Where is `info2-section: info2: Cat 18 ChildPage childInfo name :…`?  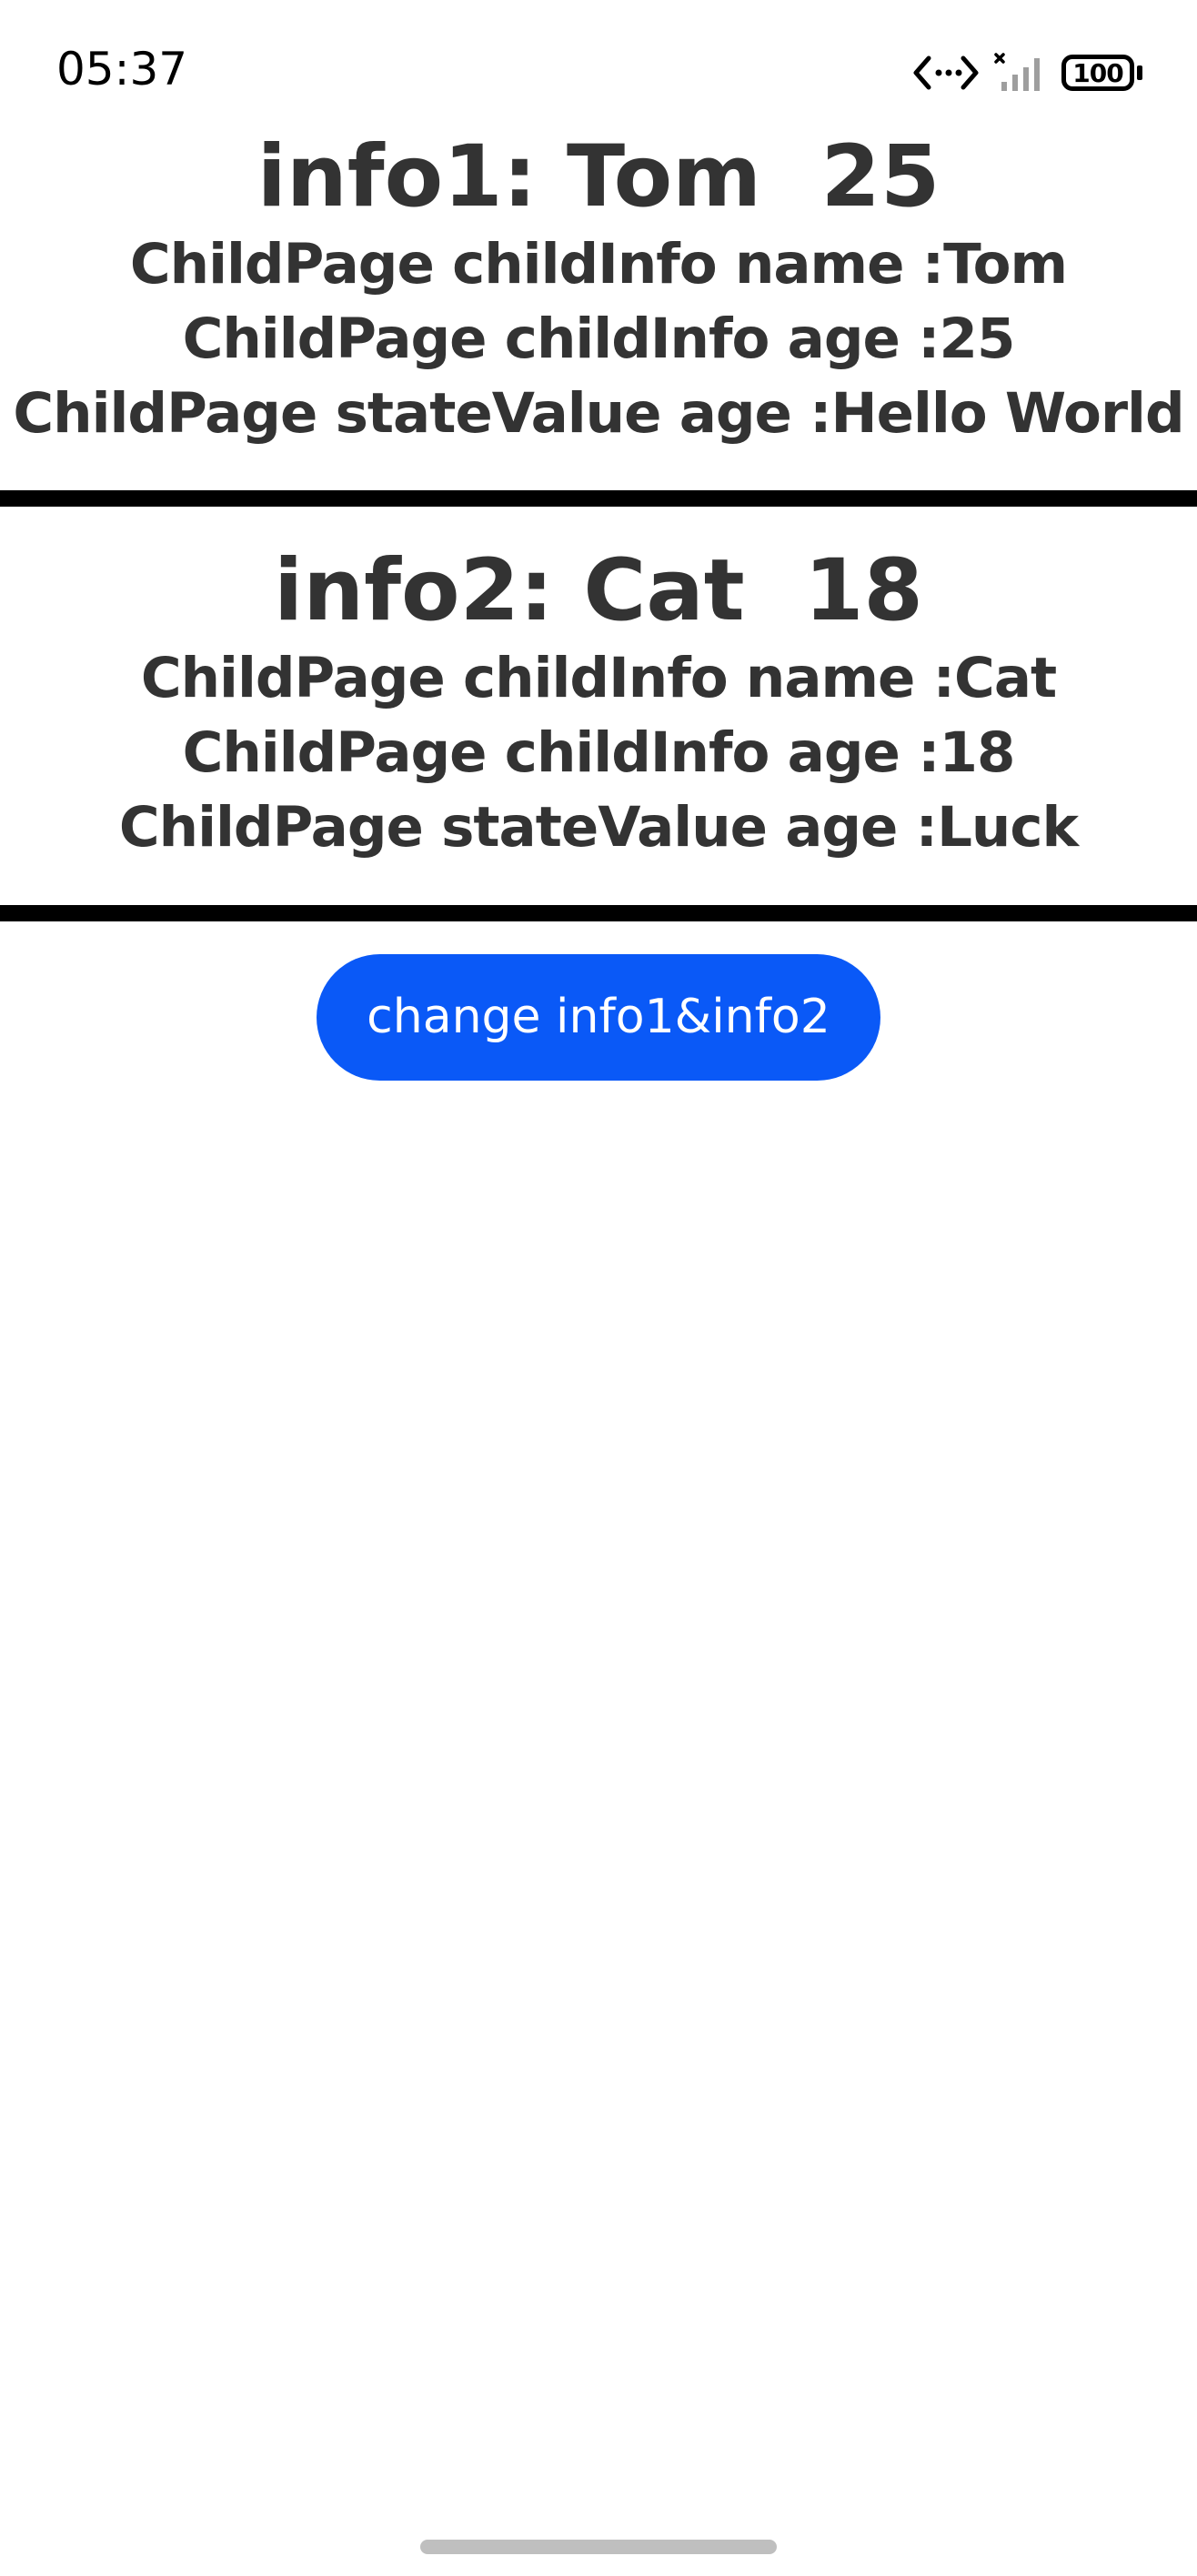 info2-section: info2: Cat 18 ChildPage childInfo name :… is located at coordinates (598, 703).